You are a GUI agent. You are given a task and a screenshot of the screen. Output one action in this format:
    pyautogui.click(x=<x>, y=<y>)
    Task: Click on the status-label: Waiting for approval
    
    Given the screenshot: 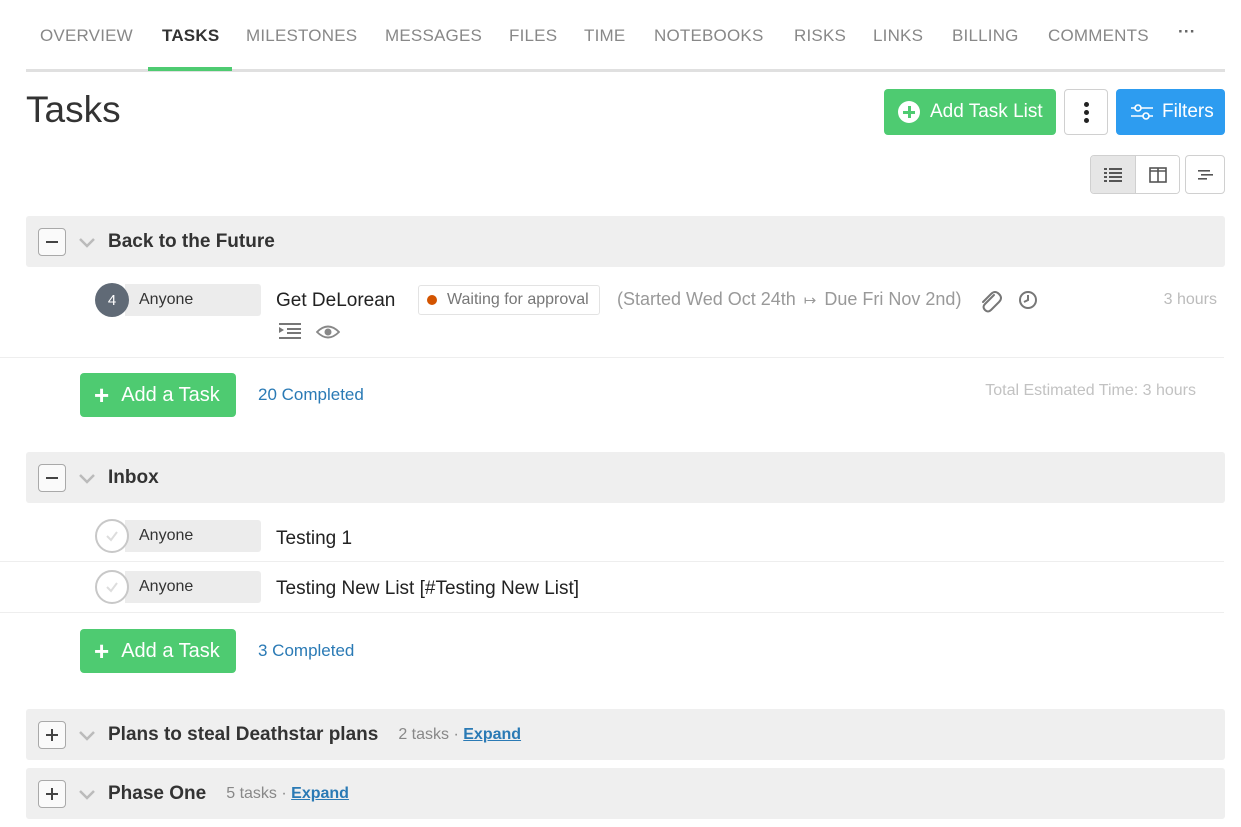 What is the action you would take?
    pyautogui.click(x=518, y=299)
    